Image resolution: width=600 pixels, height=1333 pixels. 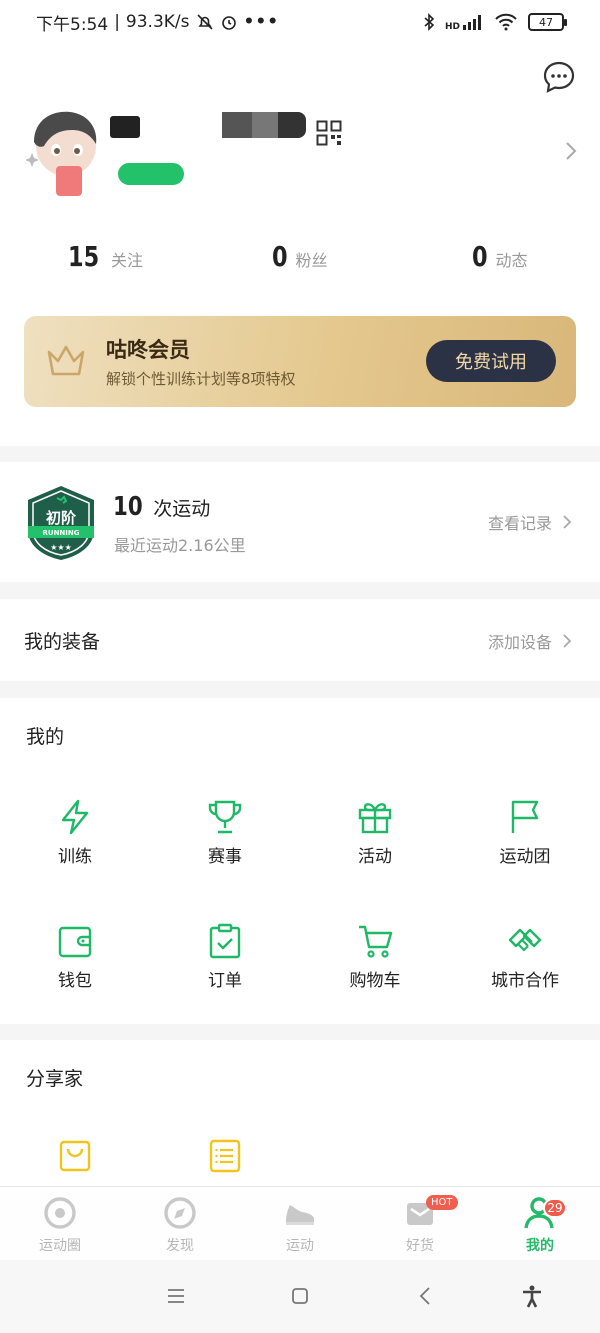 I want to click on system-nav-bar, so click(x=300, y=1296).